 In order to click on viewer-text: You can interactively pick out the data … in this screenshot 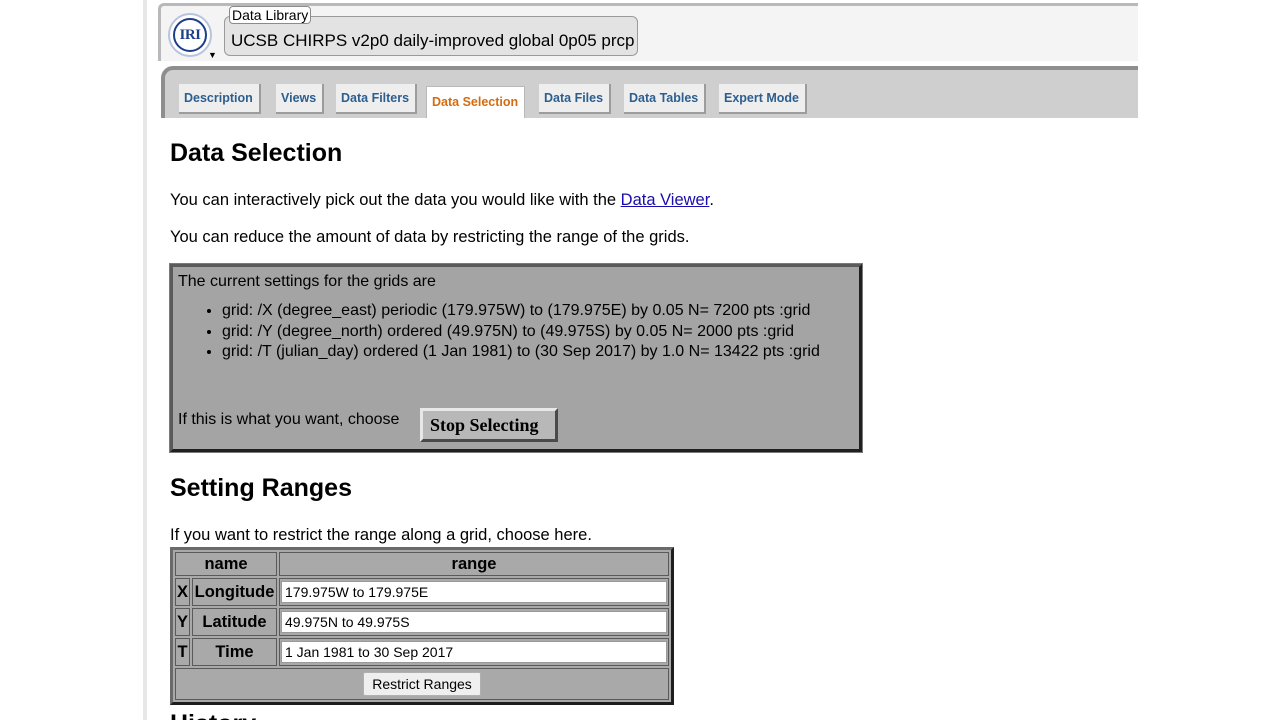, I will do `click(395, 200)`.